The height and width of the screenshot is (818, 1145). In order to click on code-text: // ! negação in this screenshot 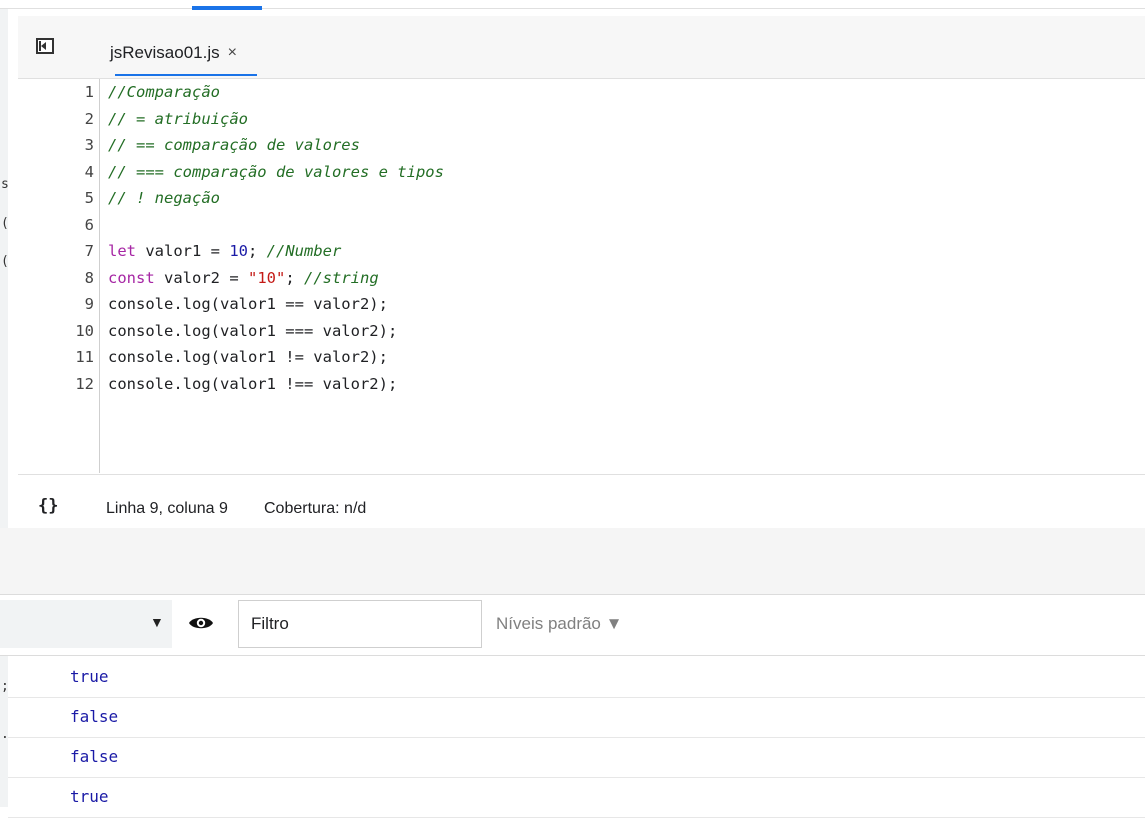, I will do `click(164, 198)`.